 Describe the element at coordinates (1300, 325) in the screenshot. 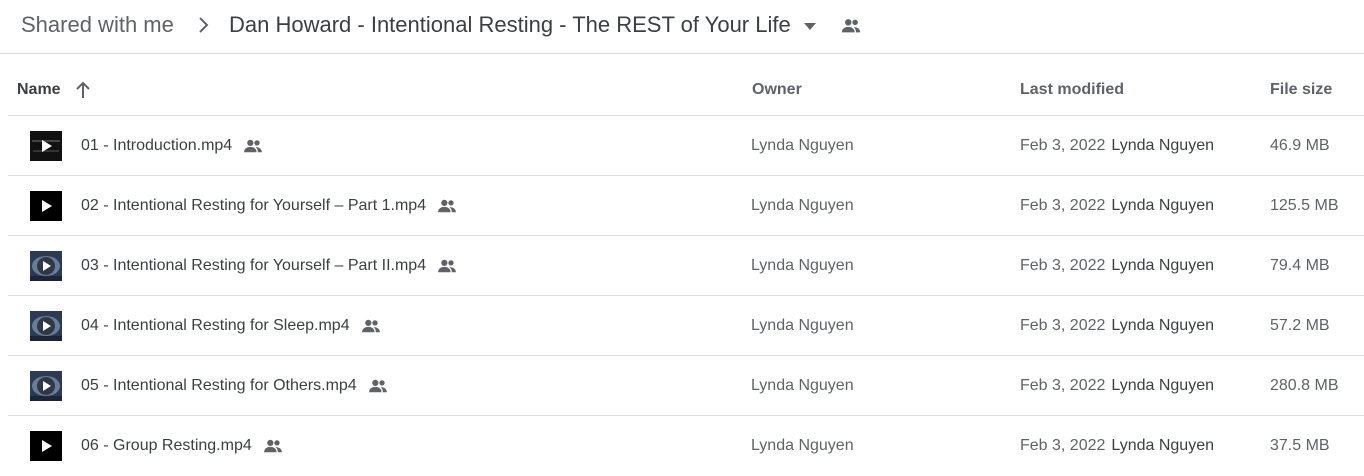

I see `file-size: 57.2 MB` at that location.